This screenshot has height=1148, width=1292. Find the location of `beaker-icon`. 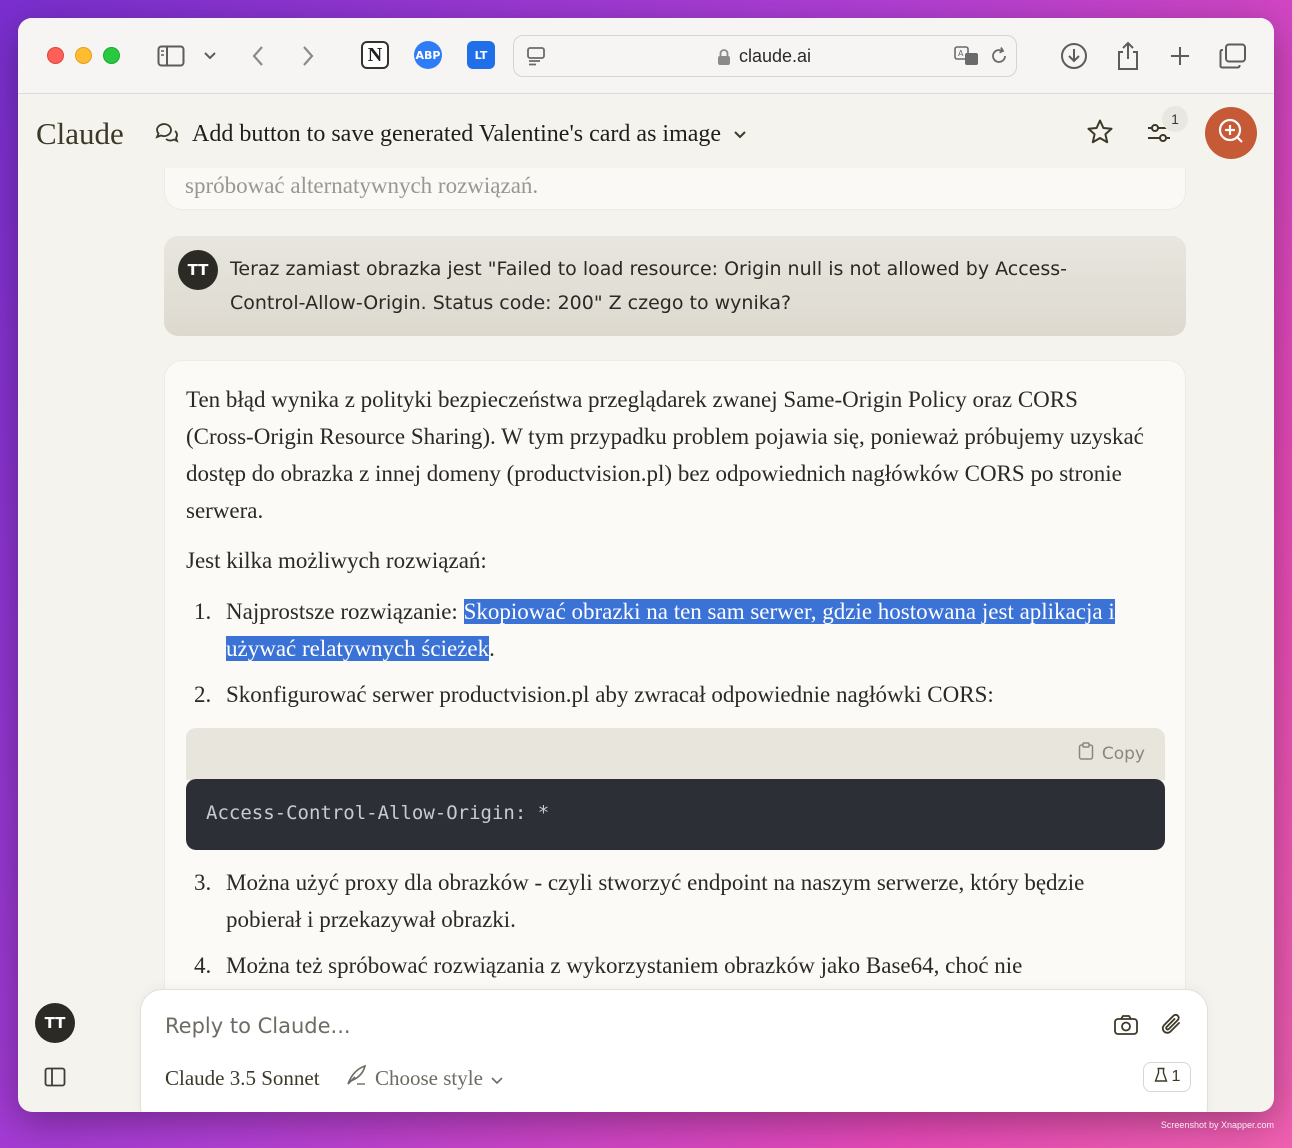

beaker-icon is located at coordinates (1161, 1077).